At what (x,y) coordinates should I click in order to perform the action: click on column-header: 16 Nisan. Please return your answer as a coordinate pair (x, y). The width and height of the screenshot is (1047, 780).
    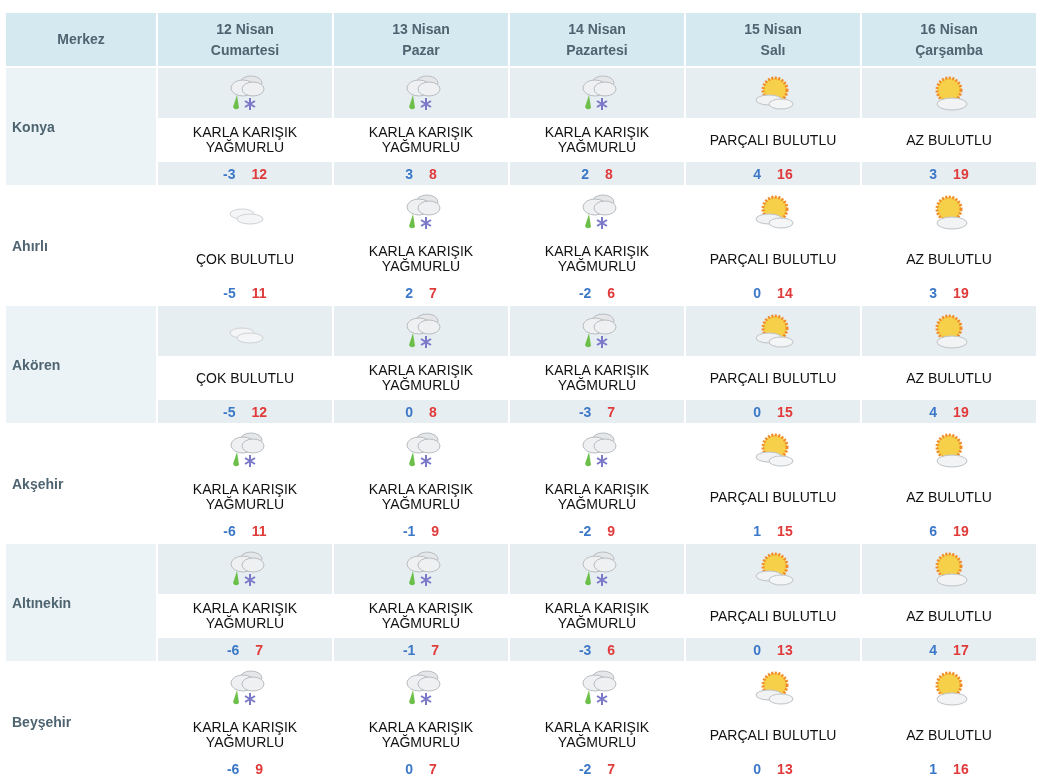
    Looking at the image, I should click on (949, 29).